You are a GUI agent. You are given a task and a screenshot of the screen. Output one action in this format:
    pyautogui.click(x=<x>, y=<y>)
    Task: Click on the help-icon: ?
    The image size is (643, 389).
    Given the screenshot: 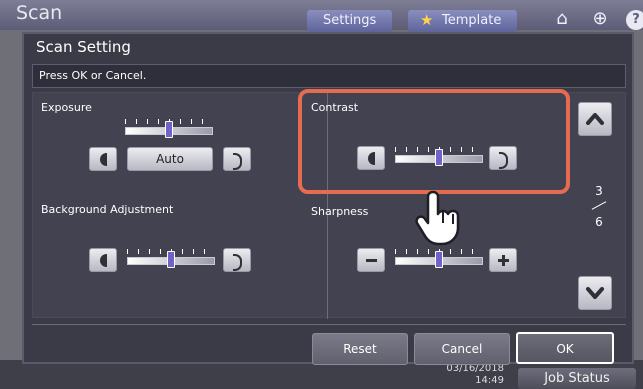 What is the action you would take?
    pyautogui.click(x=634, y=20)
    